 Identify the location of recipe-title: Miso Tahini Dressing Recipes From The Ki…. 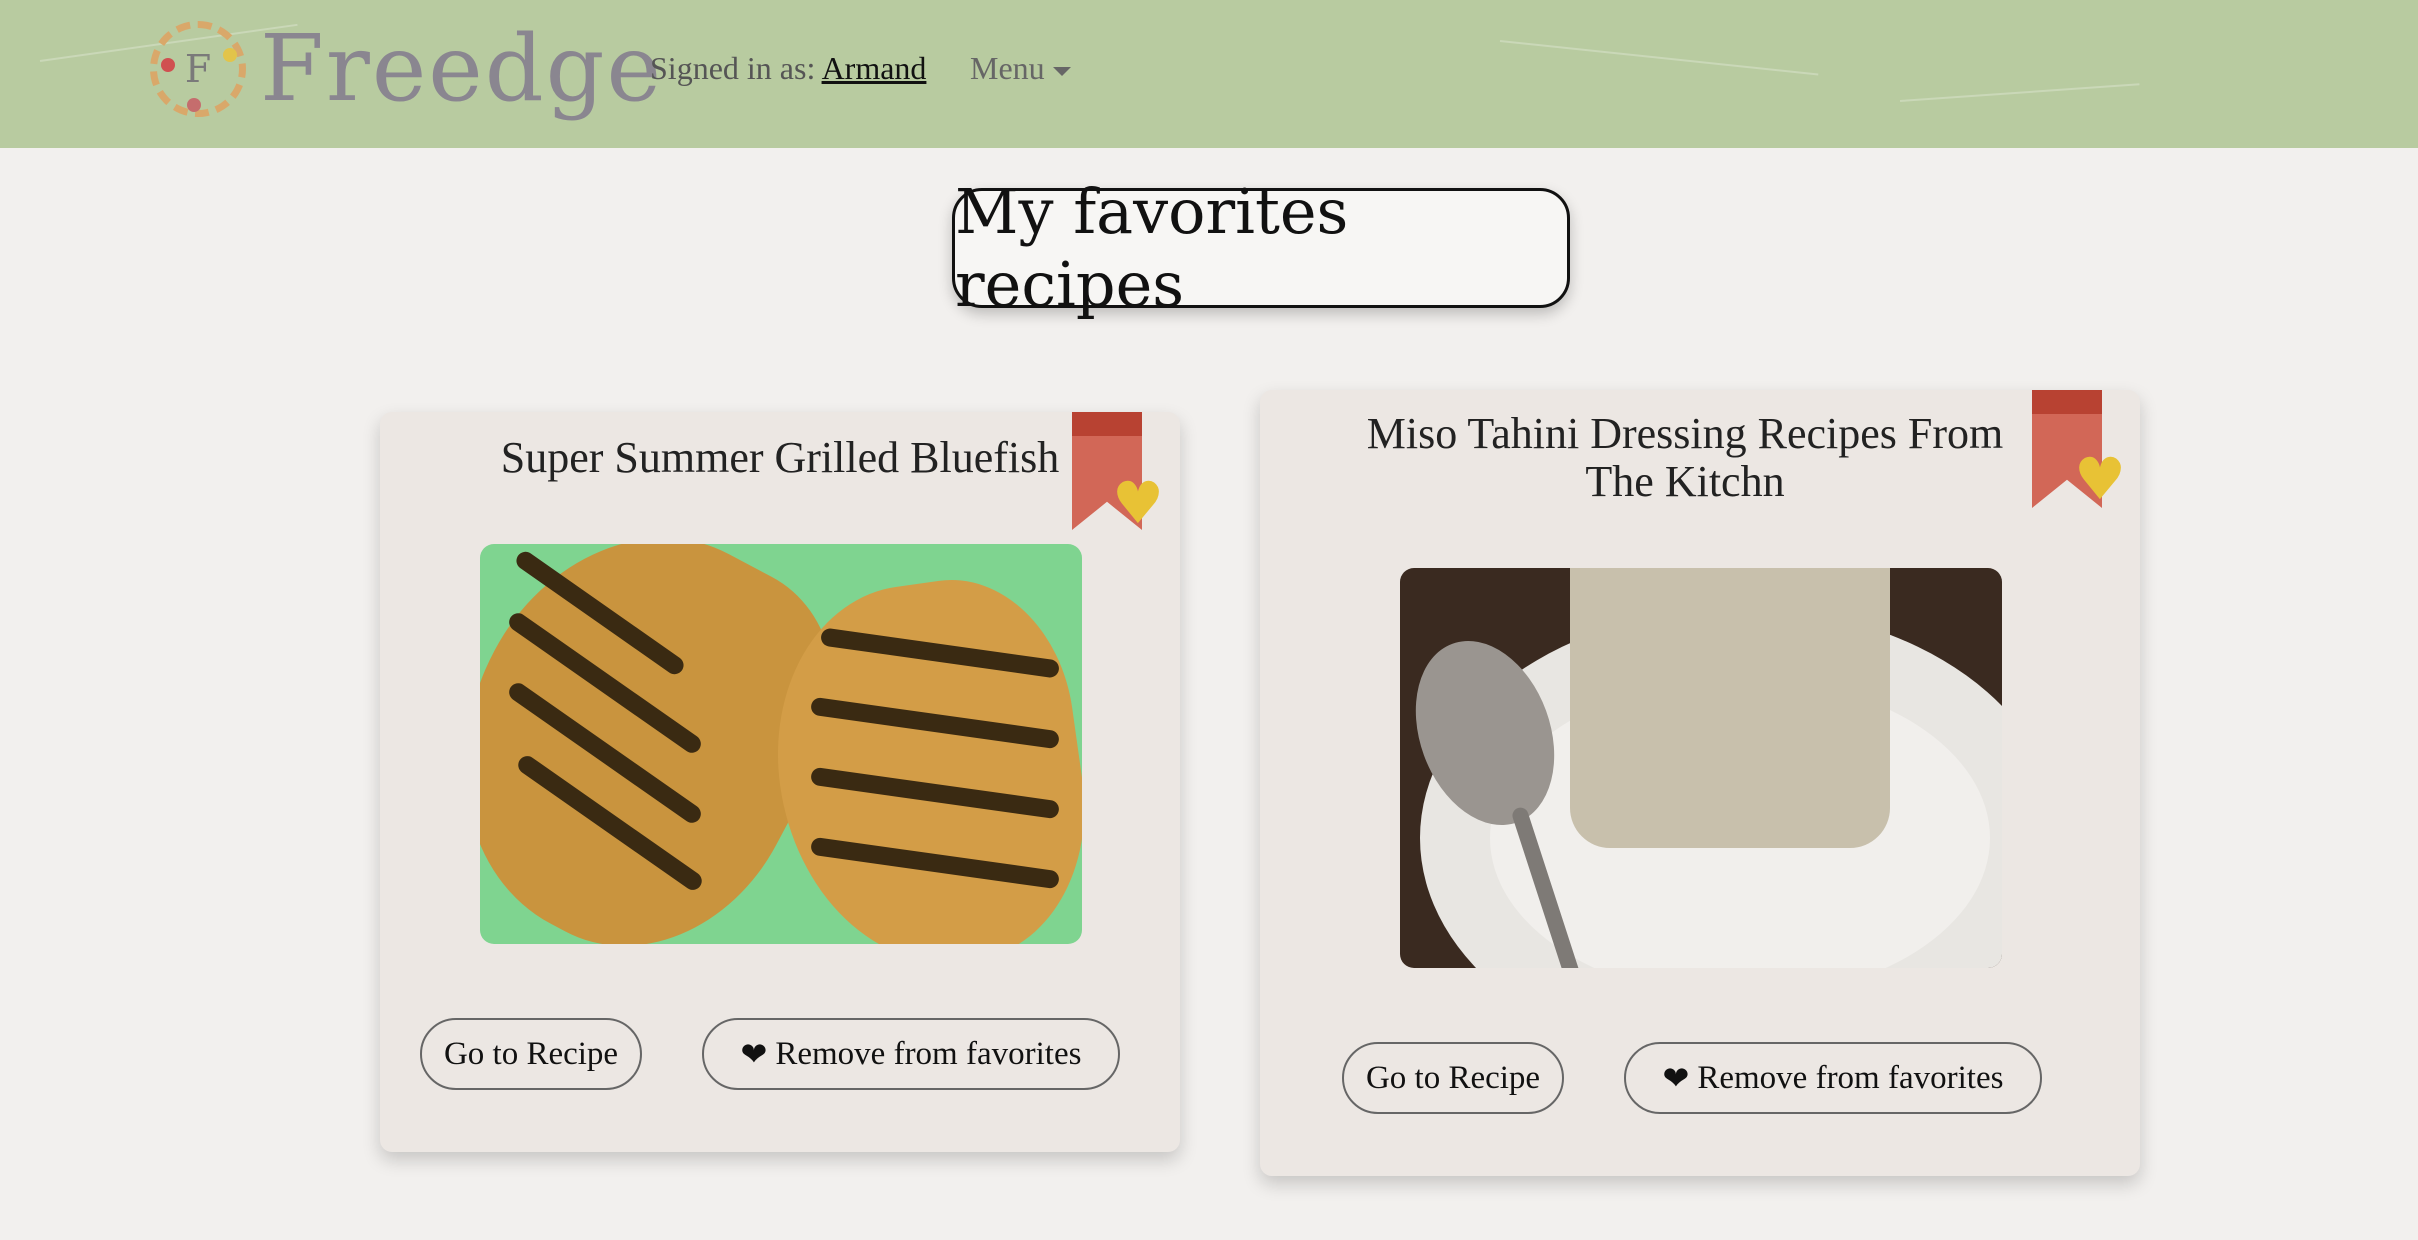
(1685, 457).